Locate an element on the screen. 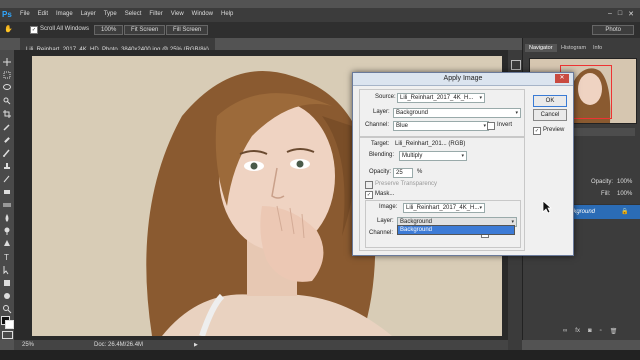 The height and width of the screenshot is (360, 640). eyedropper-tool-icon is located at coordinates (7, 125).